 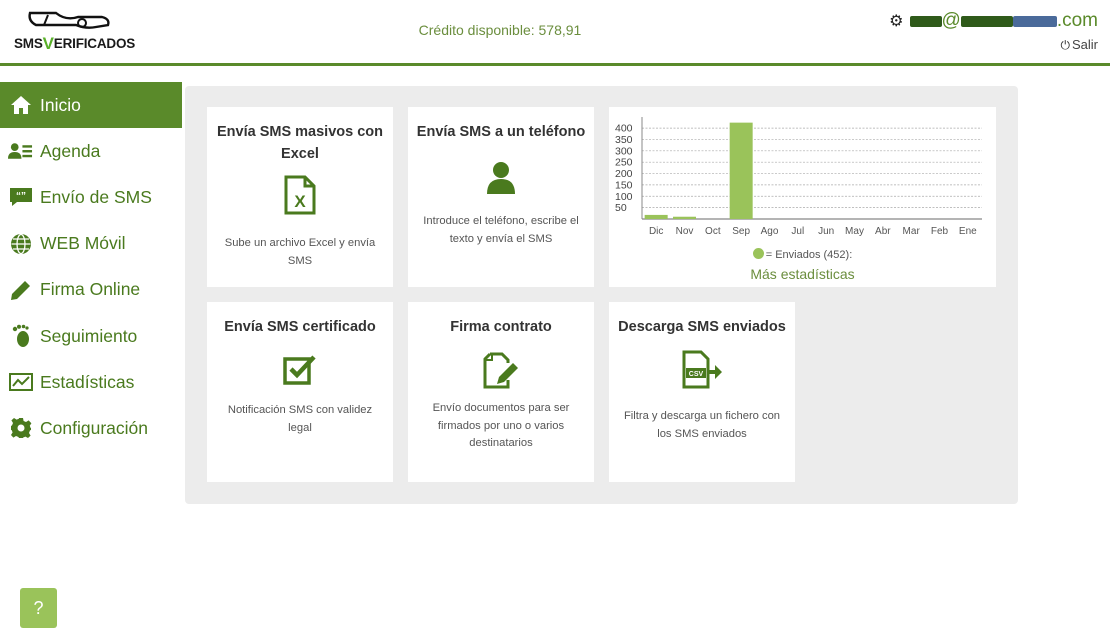 What do you see at coordinates (501, 132) in the screenshot?
I see `card-title: Envía SMS a un teléfono` at bounding box center [501, 132].